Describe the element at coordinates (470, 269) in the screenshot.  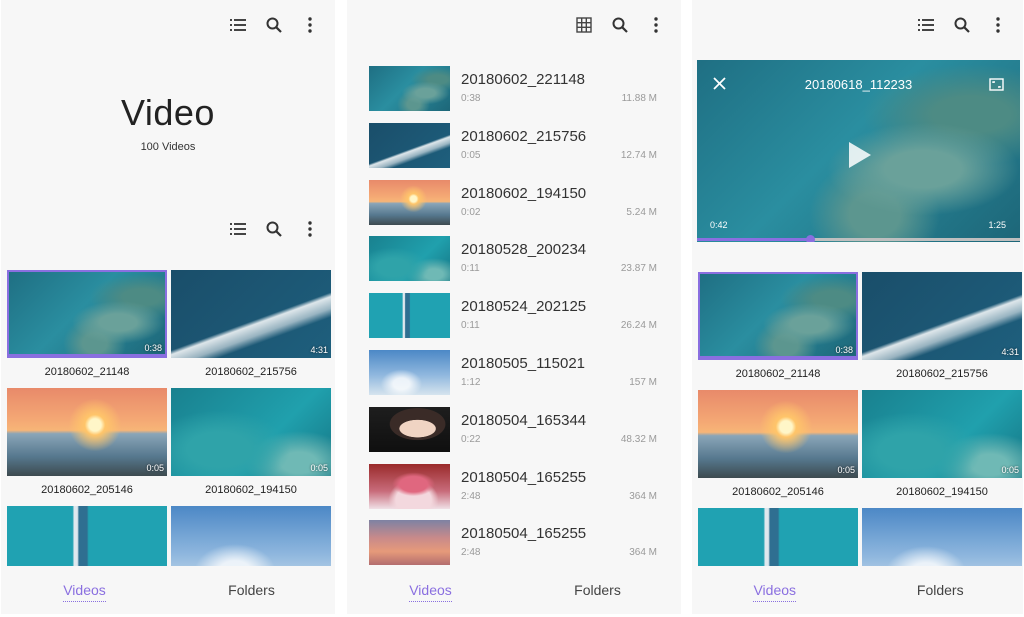
I see `video-duration: 0:11` at that location.